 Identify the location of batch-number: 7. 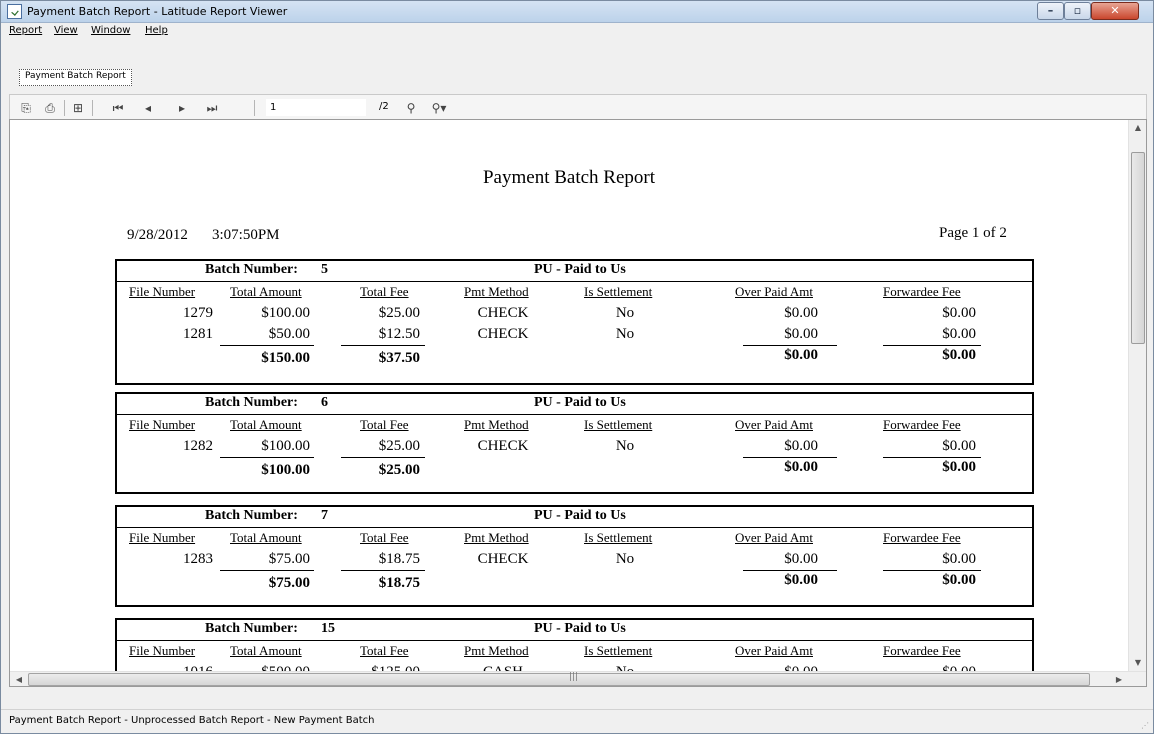
(324, 515).